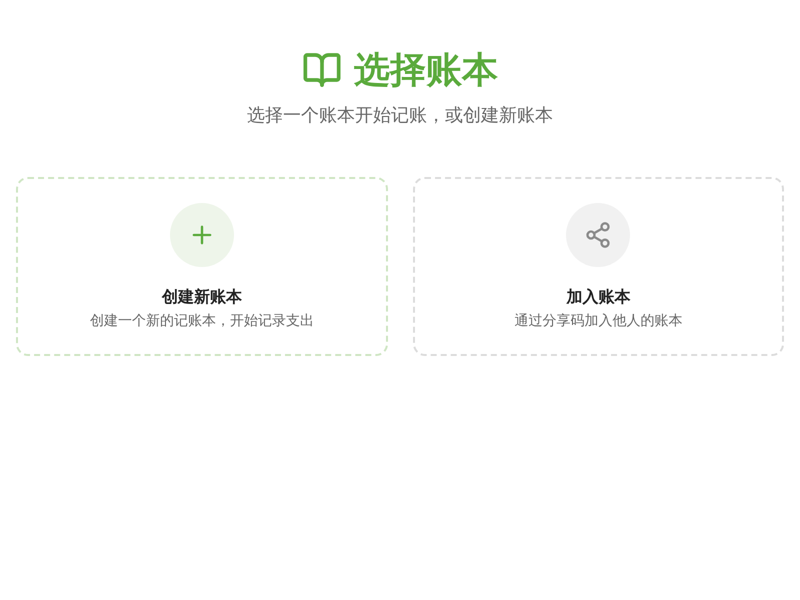 This screenshot has height=600, width=800. Describe the element at coordinates (426, 70) in the screenshot. I see `page-title: 选择账本` at that location.